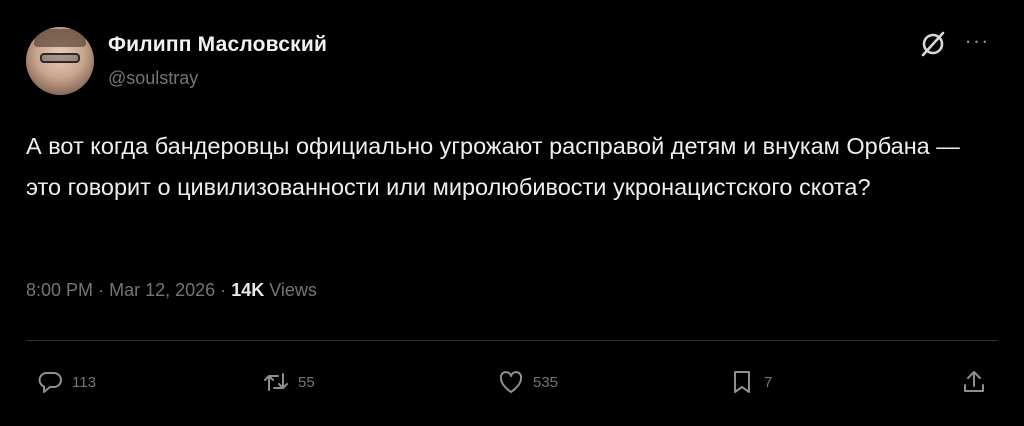 The image size is (1024, 426). What do you see at coordinates (153, 78) in the screenshot?
I see `author-handle: @soulstray` at bounding box center [153, 78].